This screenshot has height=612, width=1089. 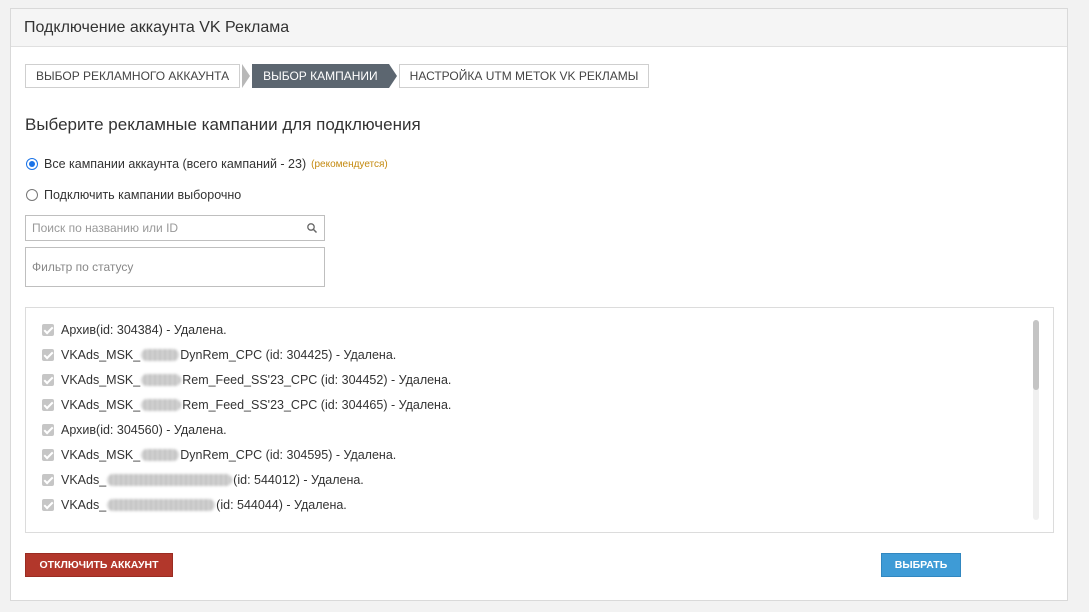 What do you see at coordinates (288, 355) in the screenshot?
I see `campaign-meta: DynRem_CPC (id: 304425) - Удалена.` at bounding box center [288, 355].